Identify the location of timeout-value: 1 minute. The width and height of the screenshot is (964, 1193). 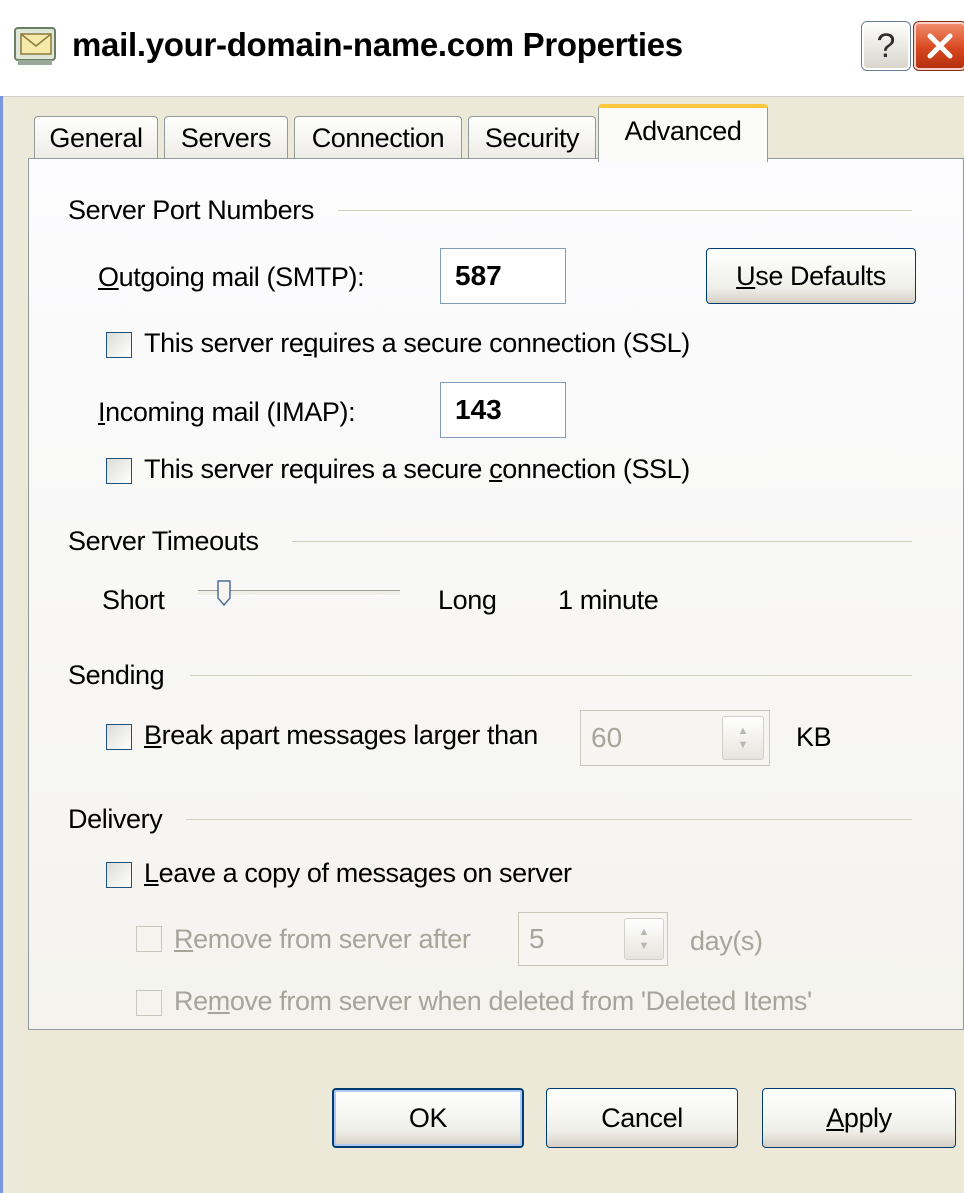
(608, 600).